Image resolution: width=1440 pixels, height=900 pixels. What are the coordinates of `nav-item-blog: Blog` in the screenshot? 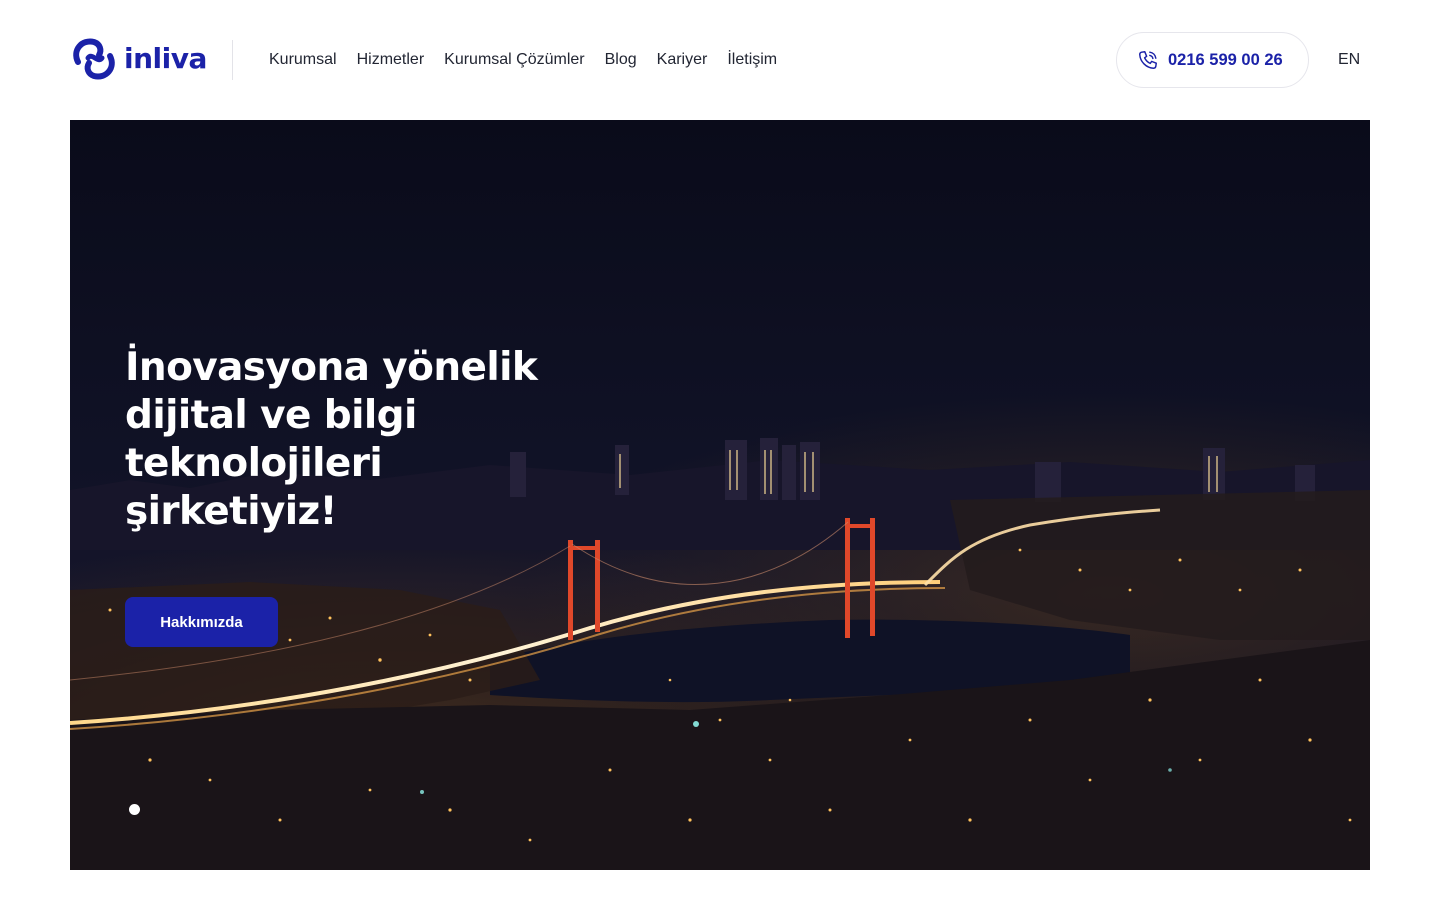 It's located at (621, 60).